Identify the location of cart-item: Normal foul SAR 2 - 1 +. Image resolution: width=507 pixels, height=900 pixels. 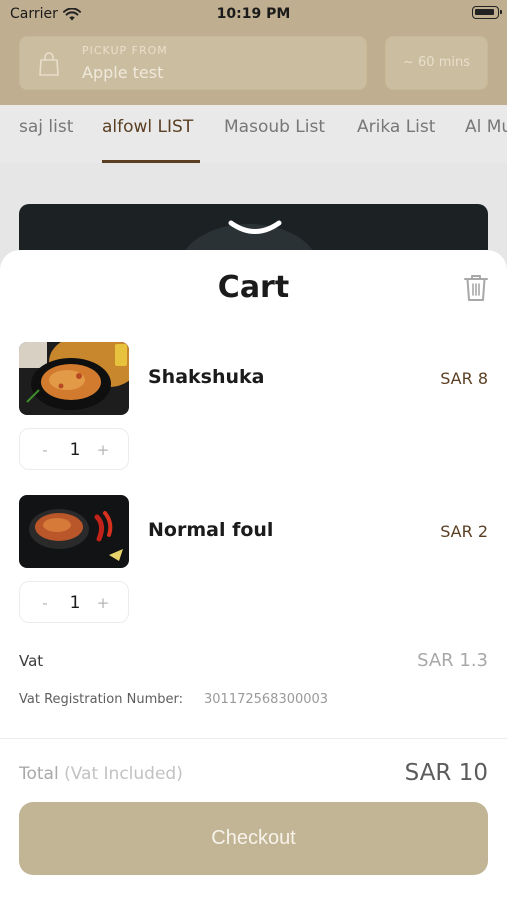
(253, 560).